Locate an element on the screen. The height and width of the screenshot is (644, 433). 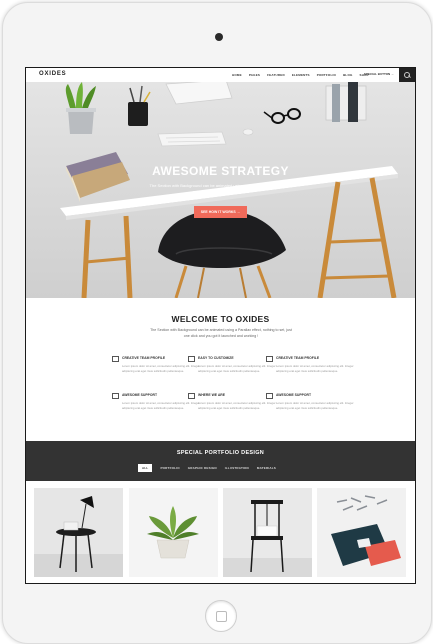
menu-item-blog: BLOG is located at coordinates (347, 75).